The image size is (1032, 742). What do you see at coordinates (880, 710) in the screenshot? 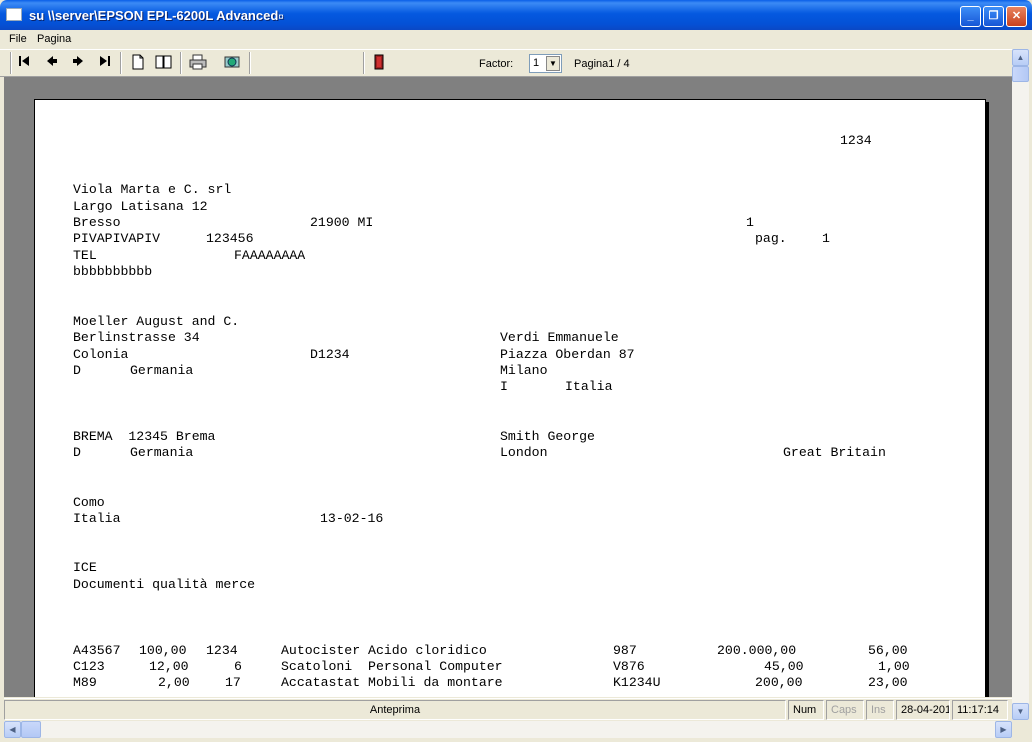
I see `status-ins: Ins` at bounding box center [880, 710].